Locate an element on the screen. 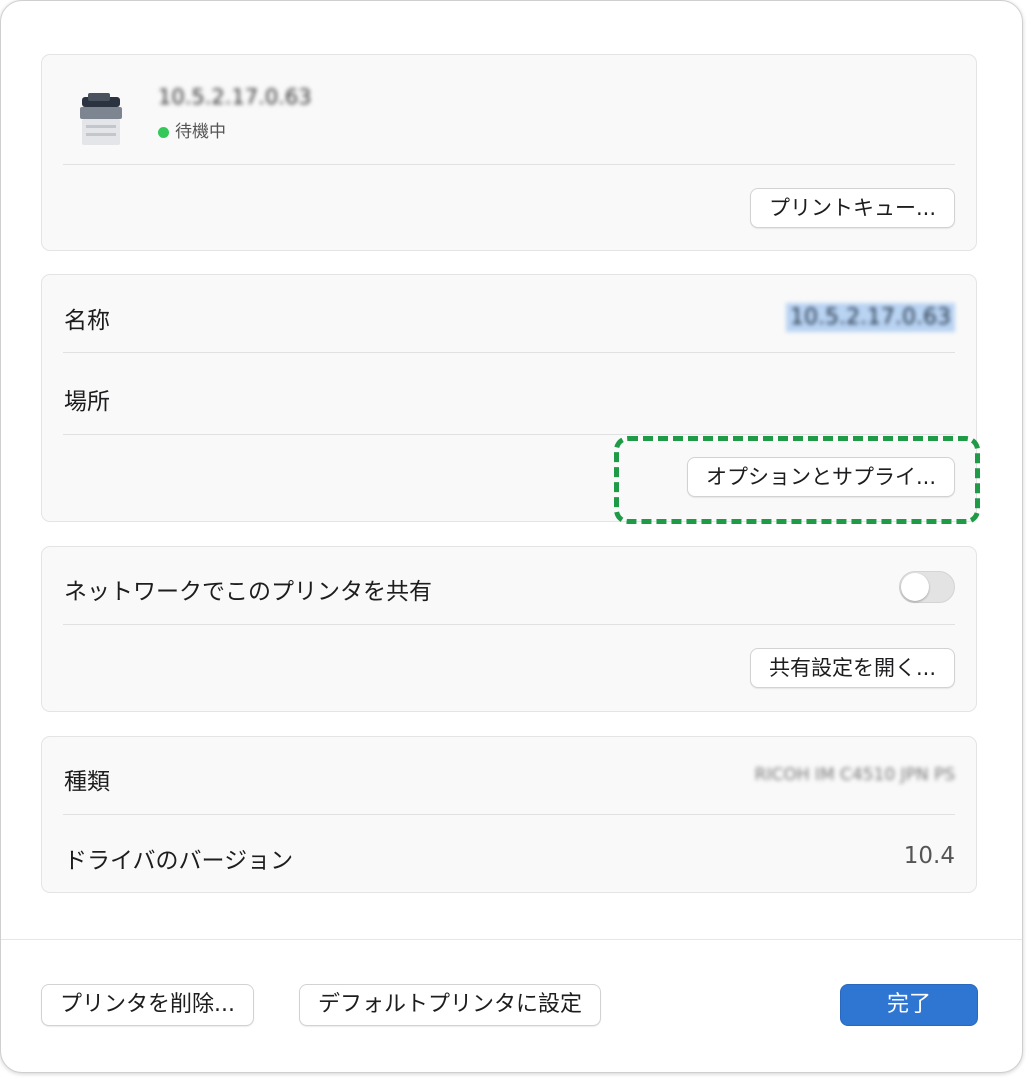 This screenshot has height=1079, width=1029. printer-status-text: 待機中 is located at coordinates (200, 132).